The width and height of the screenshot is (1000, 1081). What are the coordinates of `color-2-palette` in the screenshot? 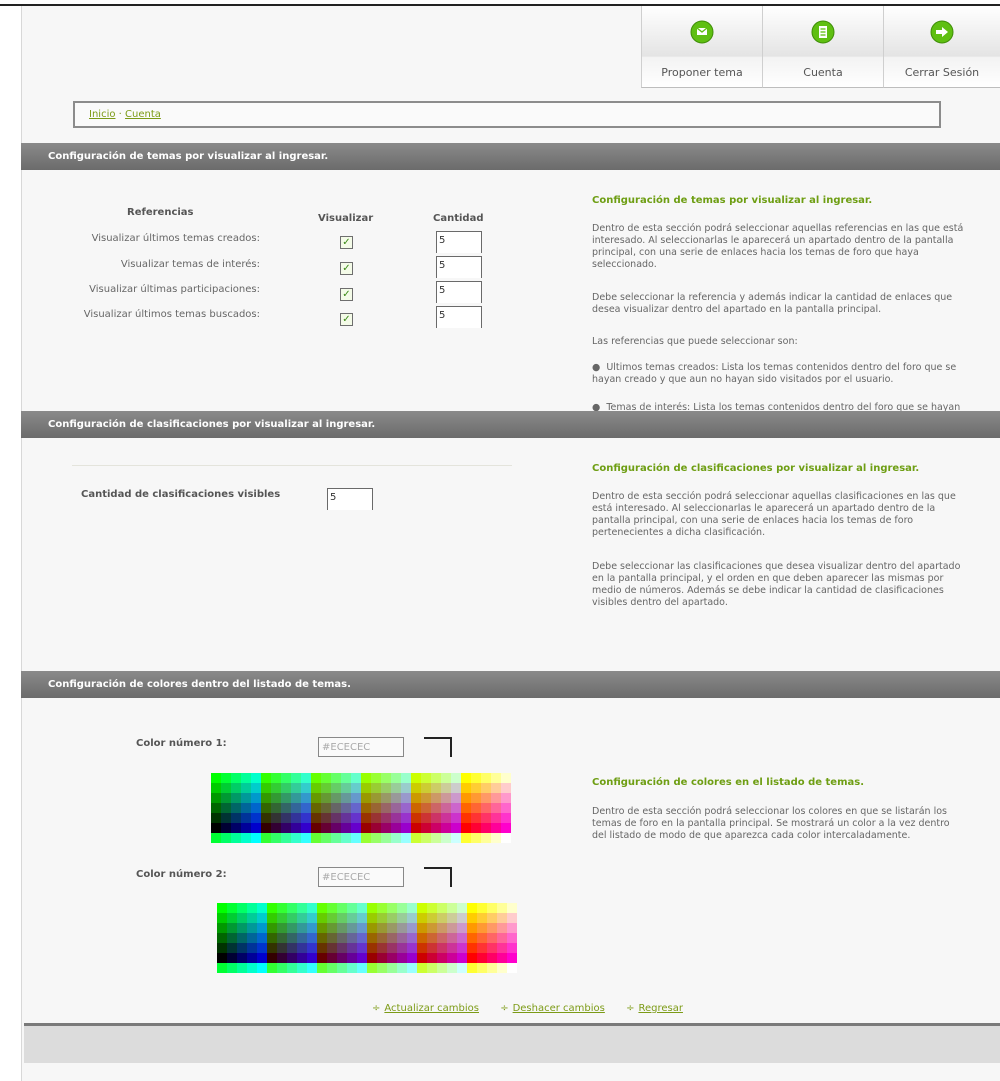 It's located at (367, 938).